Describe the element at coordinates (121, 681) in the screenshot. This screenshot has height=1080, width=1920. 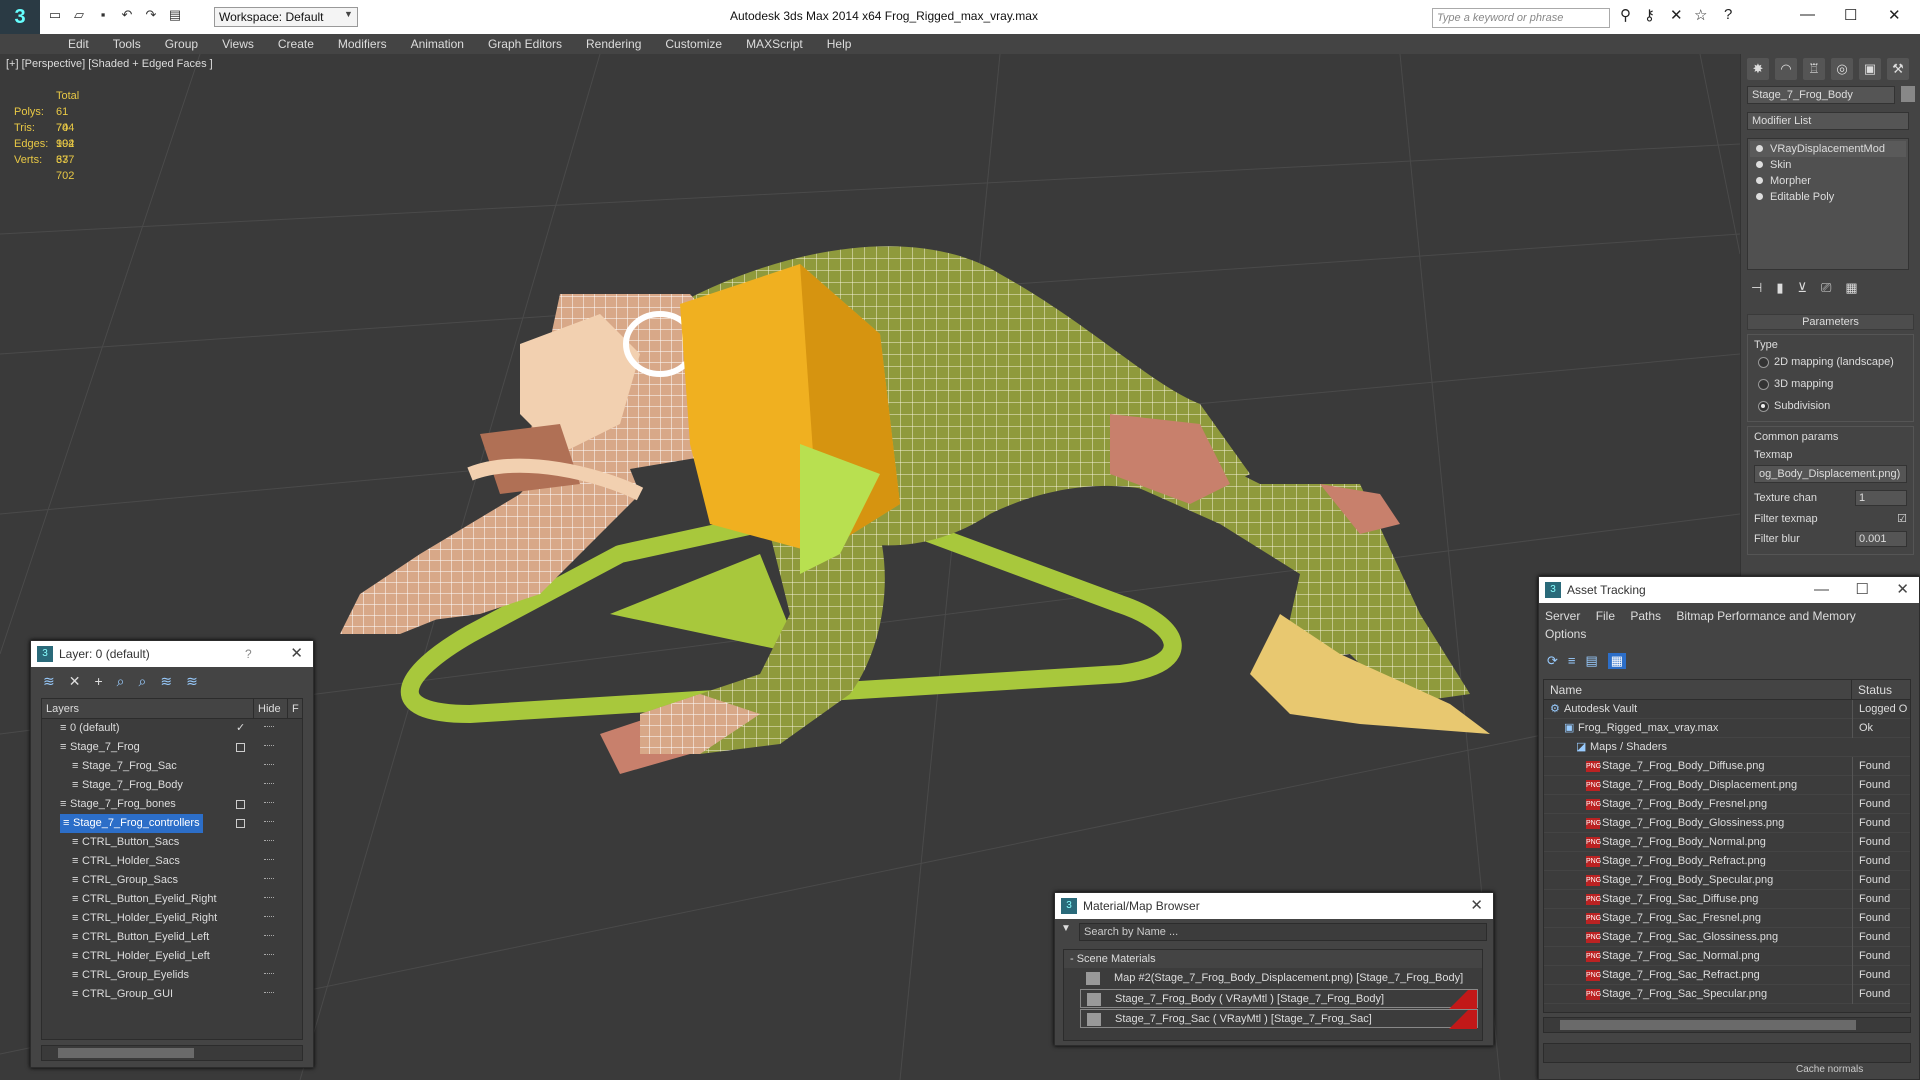
I see `select-objects-icon: ⌕` at that location.